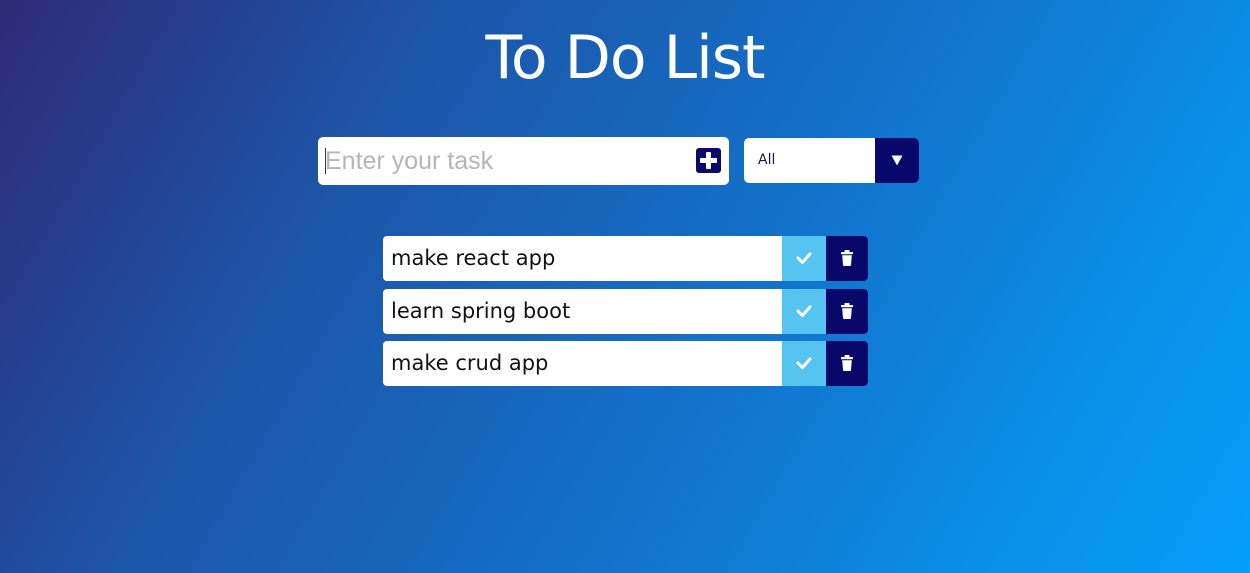  I want to click on plus-square-icon, so click(708, 160).